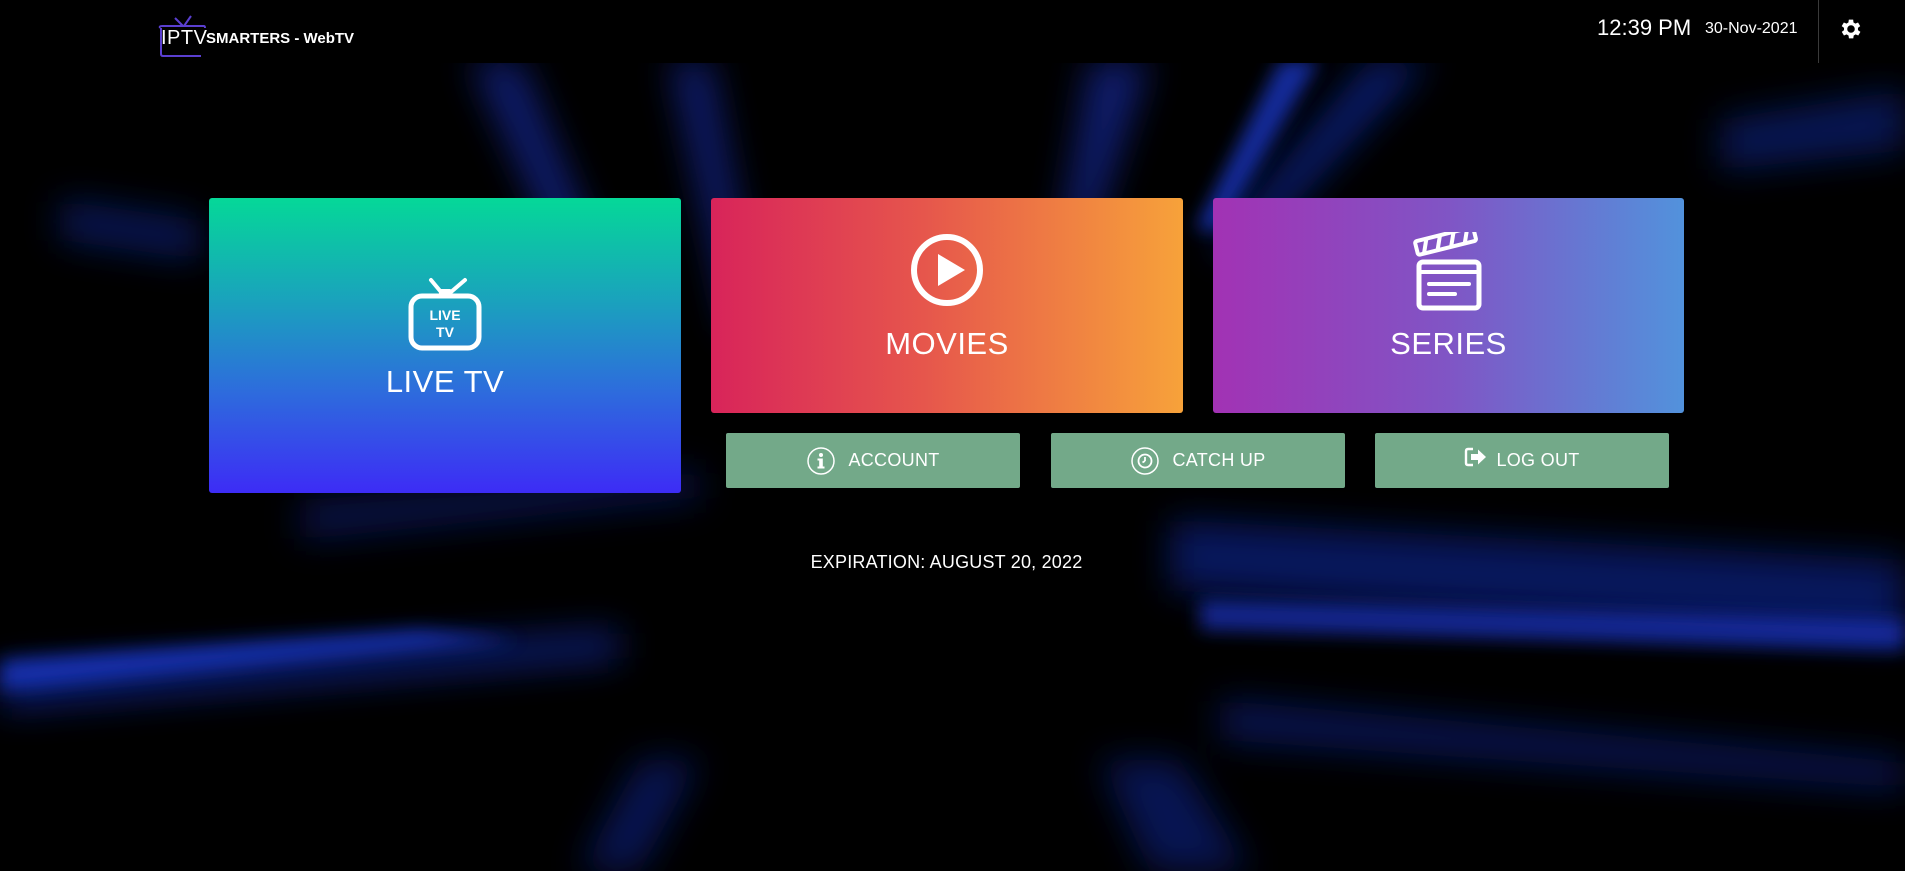 This screenshot has height=871, width=1905. Describe the element at coordinates (280, 38) in the screenshot. I see `logo-brand-text: SMARTERS - WebTV` at that location.